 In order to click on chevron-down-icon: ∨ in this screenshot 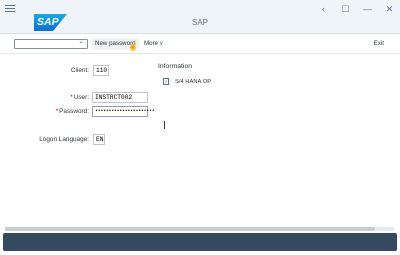, I will do `click(161, 44)`.